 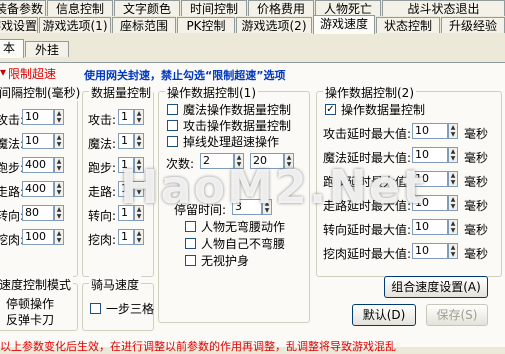 What do you see at coordinates (12, 240) in the screenshot?
I see `interval-label-dig: 挖肉:` at bounding box center [12, 240].